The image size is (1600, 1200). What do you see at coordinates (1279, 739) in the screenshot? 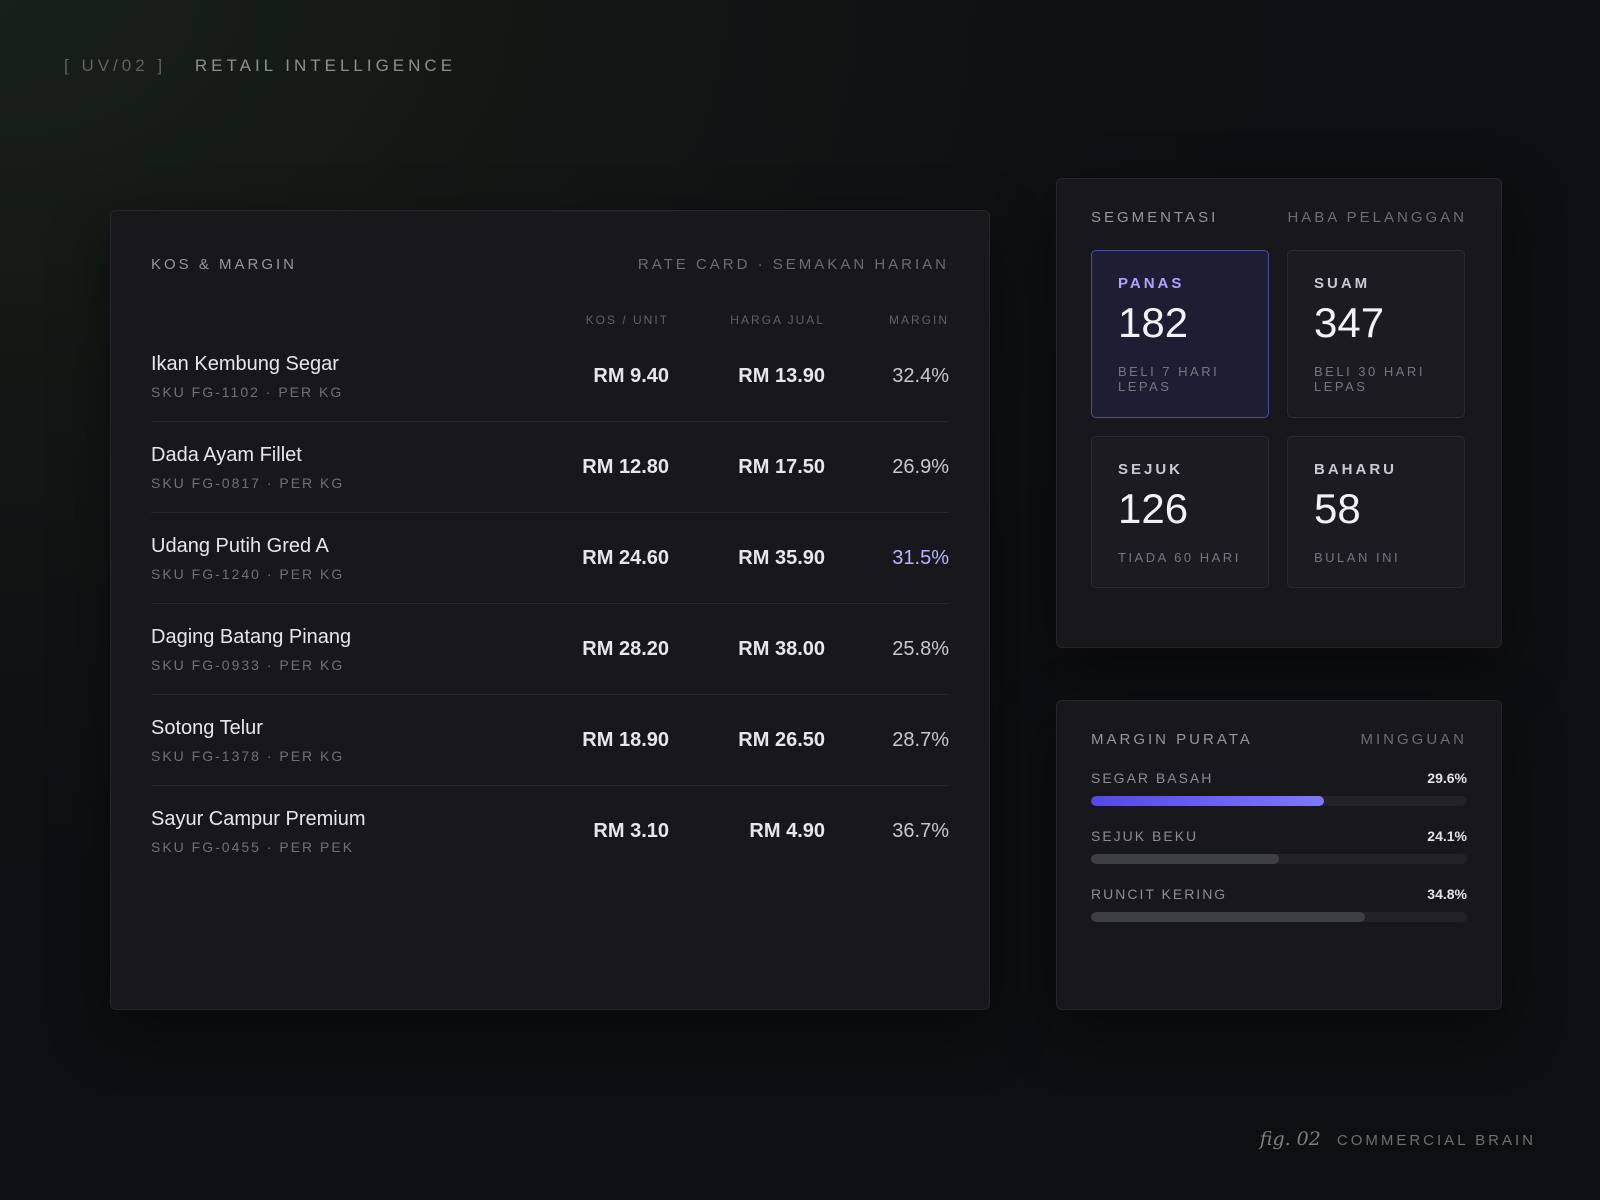
I see `margin-card-header: MARGIN PURATA MINGGUAN` at bounding box center [1279, 739].